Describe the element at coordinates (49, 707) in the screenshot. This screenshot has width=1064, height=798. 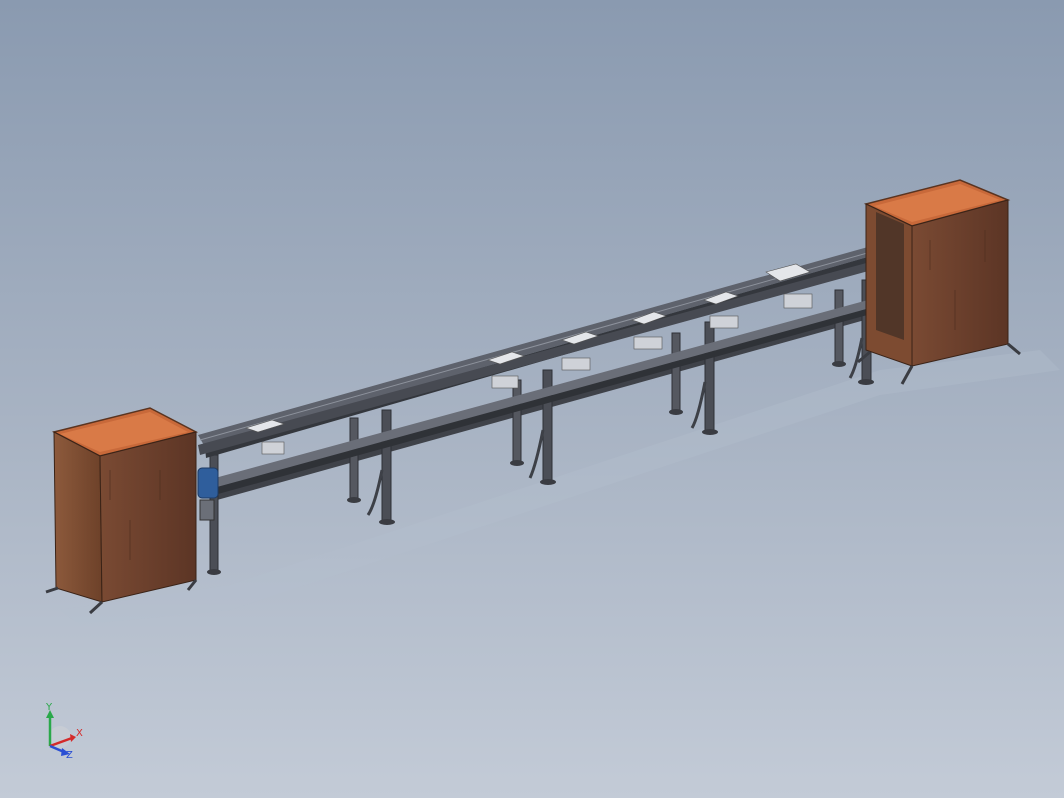
I see `triad-y-label: Y` at that location.